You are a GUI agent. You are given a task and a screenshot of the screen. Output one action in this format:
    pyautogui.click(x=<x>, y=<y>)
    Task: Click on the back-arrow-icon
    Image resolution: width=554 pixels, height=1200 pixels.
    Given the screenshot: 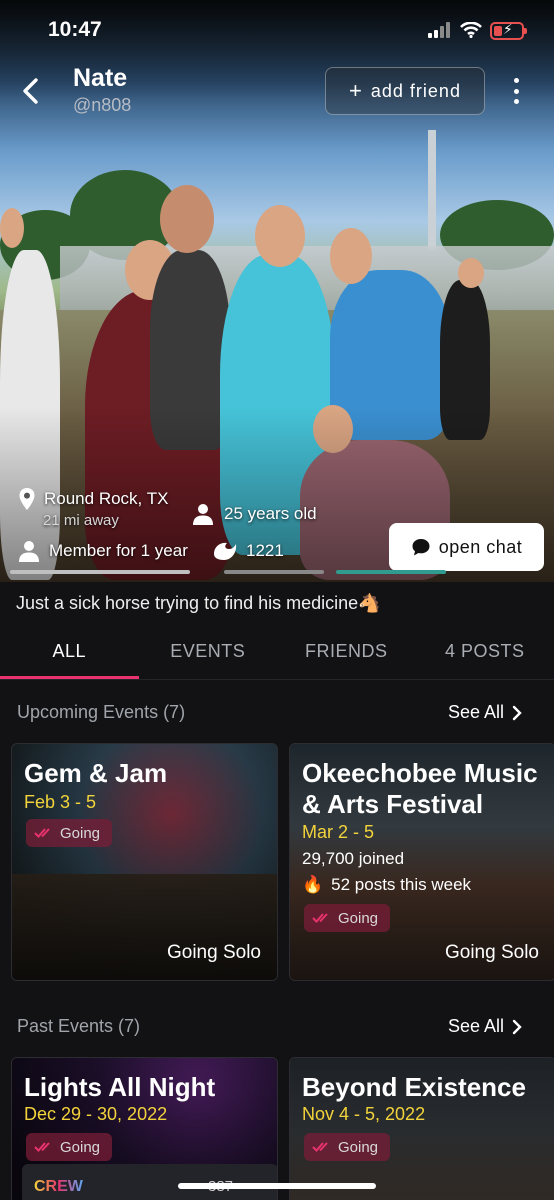 What is the action you would take?
    pyautogui.click(x=33, y=91)
    